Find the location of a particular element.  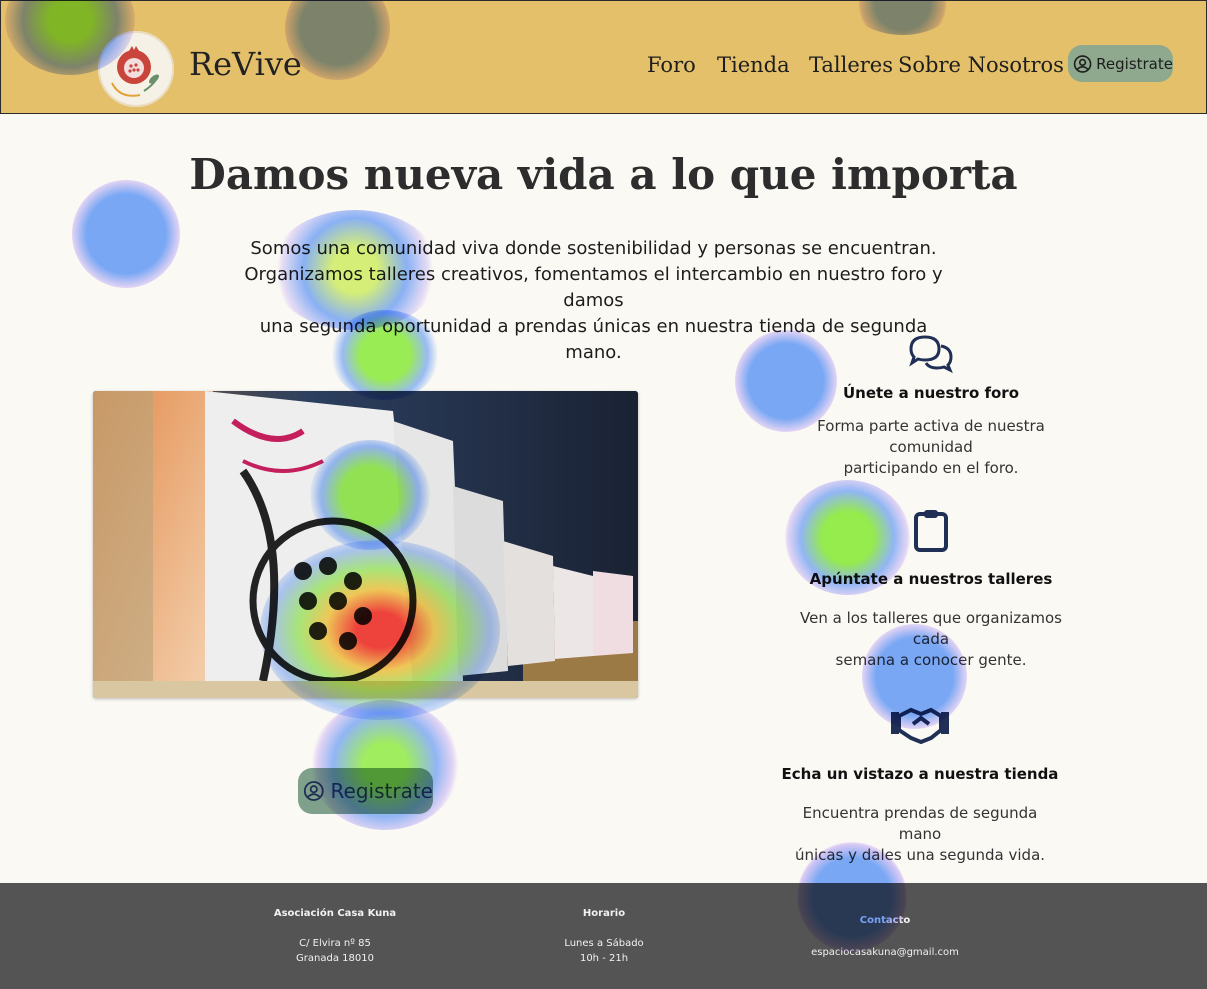

nav-foro: Foro is located at coordinates (671, 65).